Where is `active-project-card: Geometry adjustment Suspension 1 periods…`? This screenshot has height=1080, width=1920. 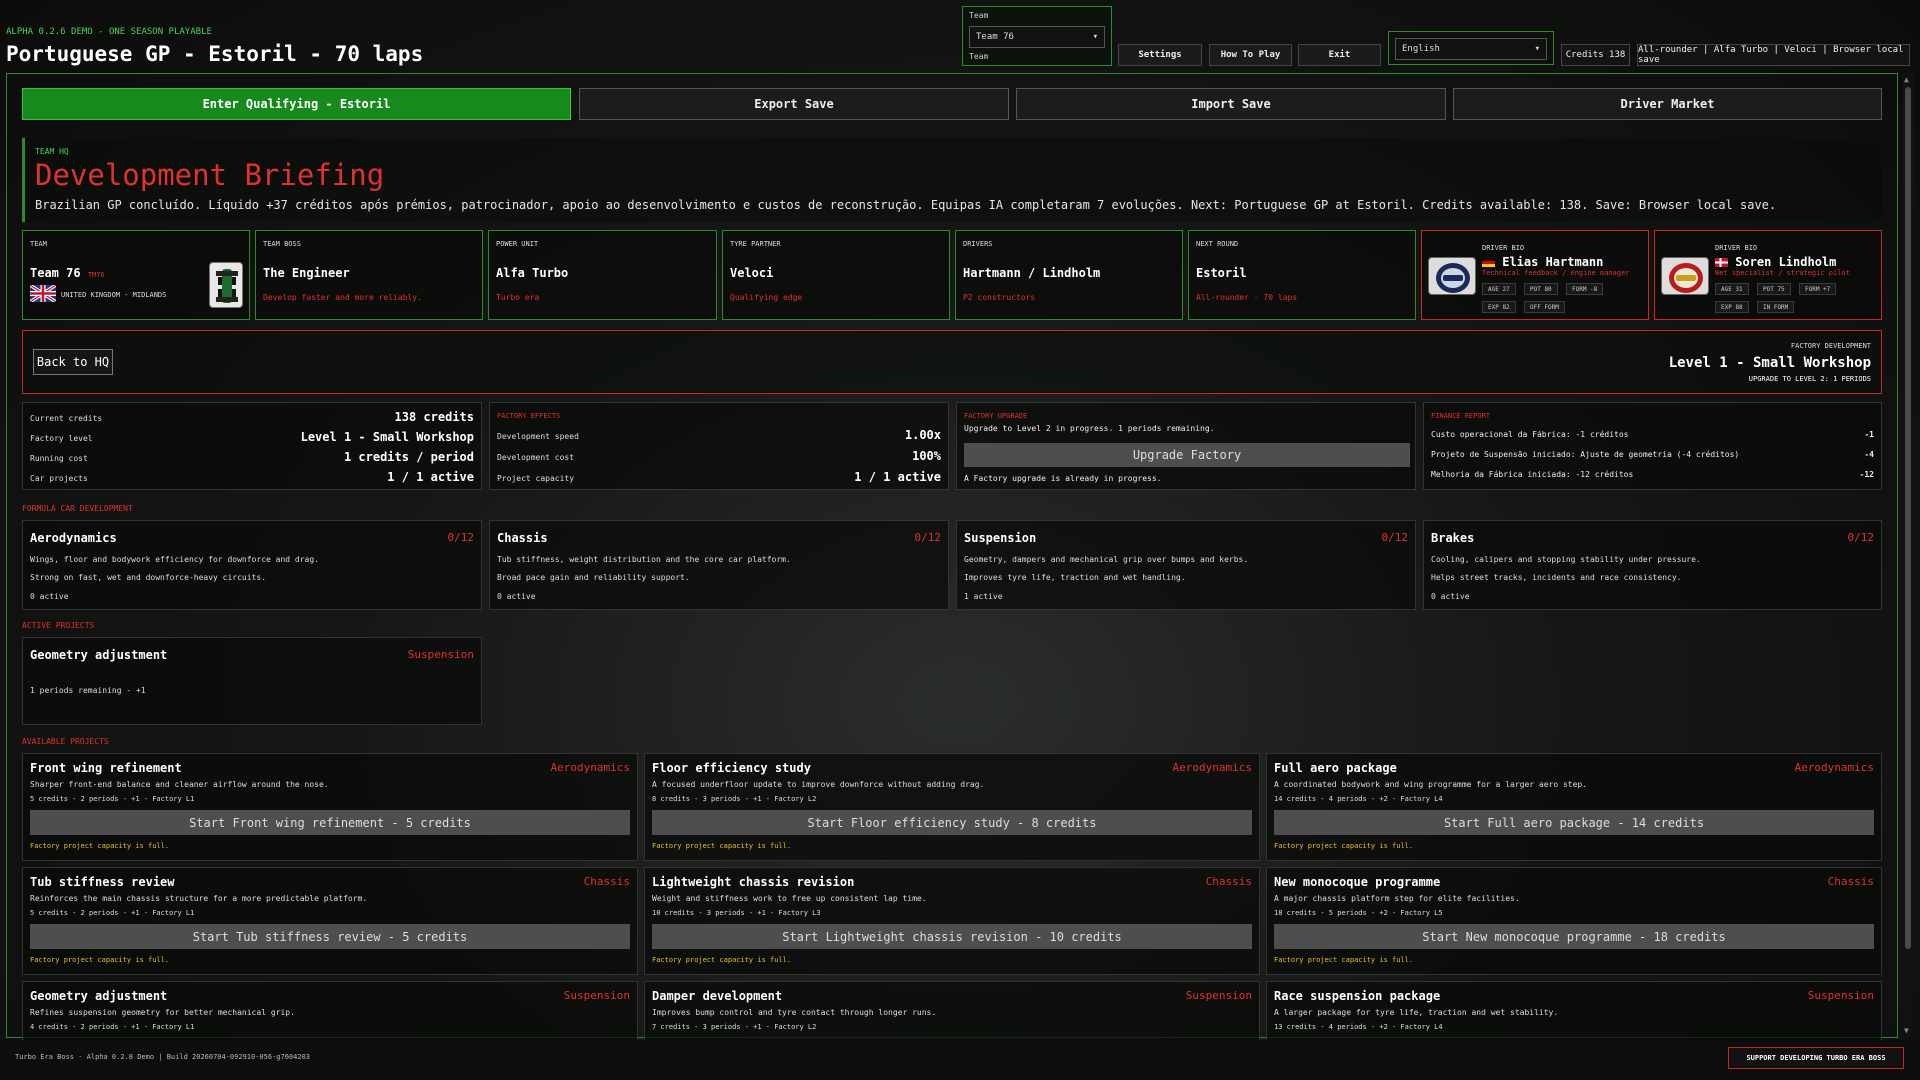
active-project-card: Geometry adjustment Suspension 1 periods… is located at coordinates (252, 681).